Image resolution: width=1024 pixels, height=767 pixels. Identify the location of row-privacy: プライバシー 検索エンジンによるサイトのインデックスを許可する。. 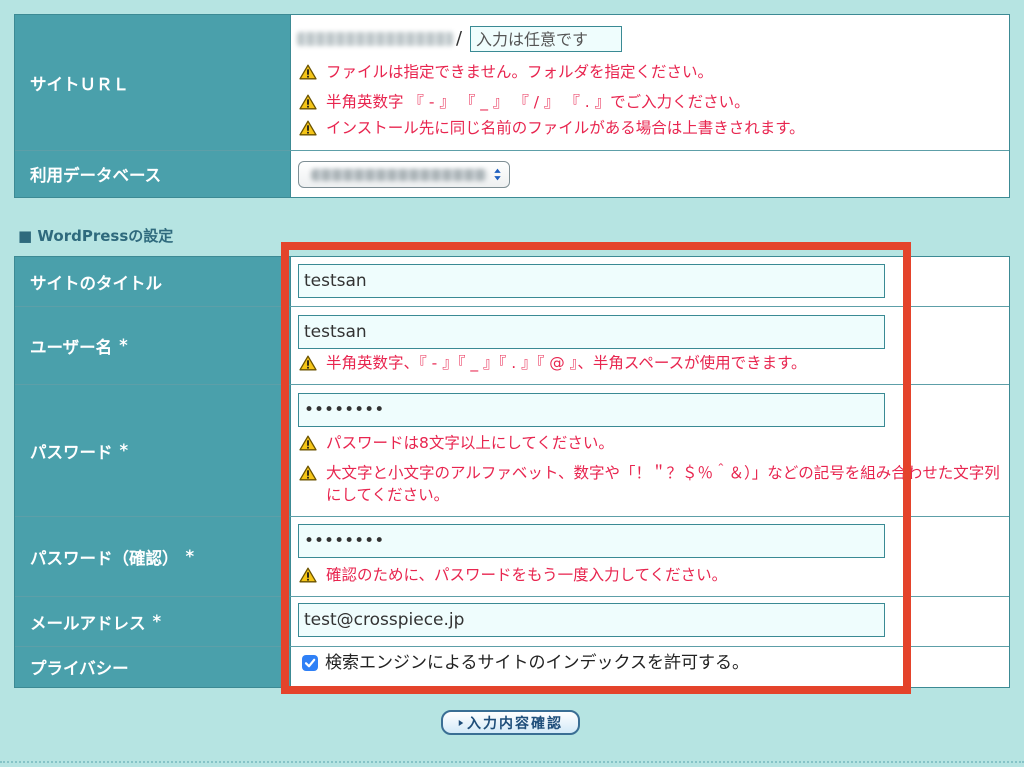
(512, 667).